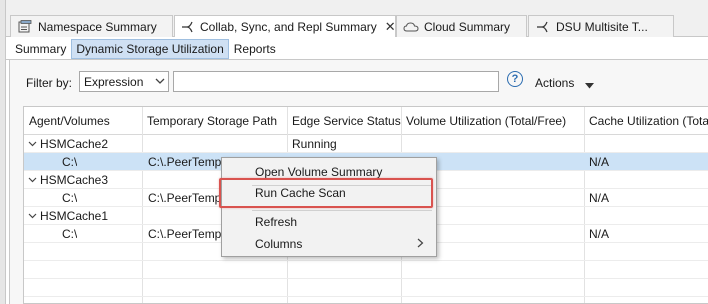  Describe the element at coordinates (150, 49) in the screenshot. I see `tab-dynamic-storage-utilization: Dynamic Storage Utilization` at that location.